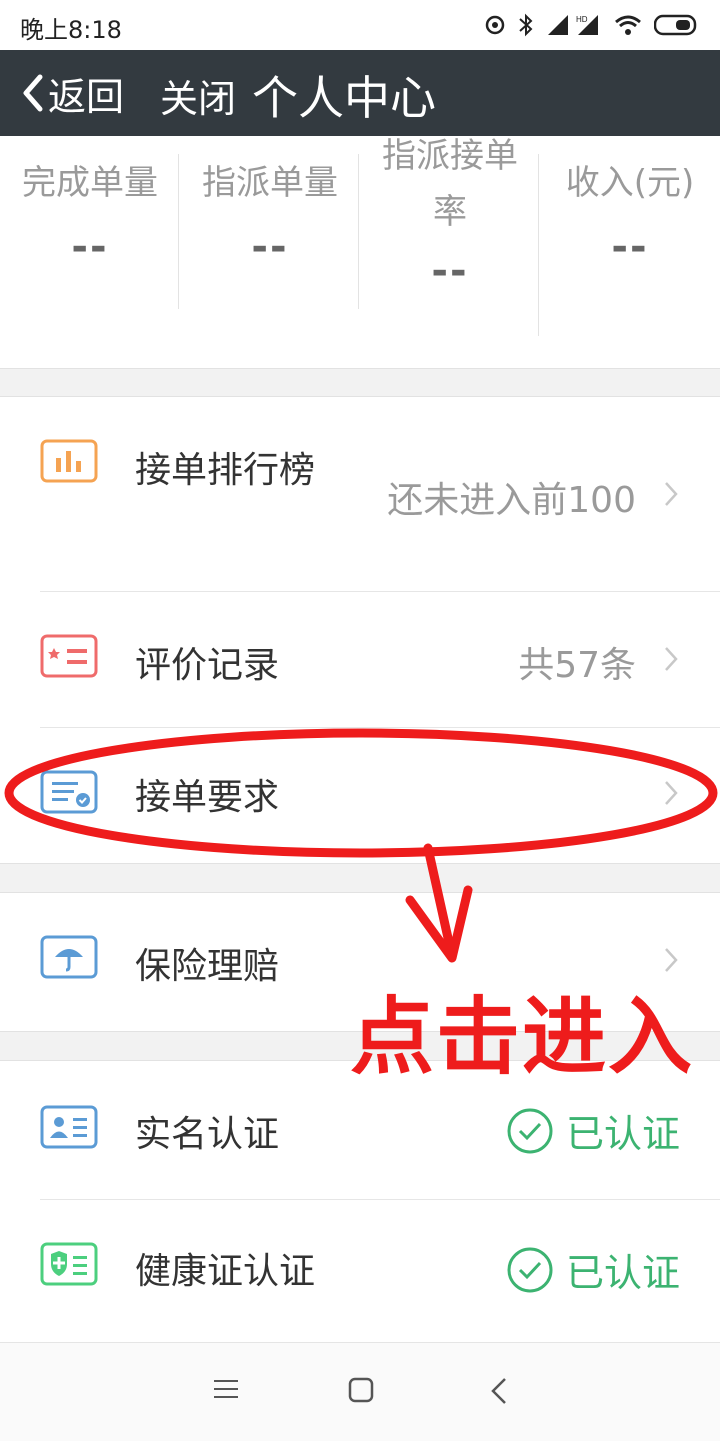 Image resolution: width=720 pixels, height=1441 pixels. What do you see at coordinates (360, 382) in the screenshot?
I see `section-gap` at bounding box center [360, 382].